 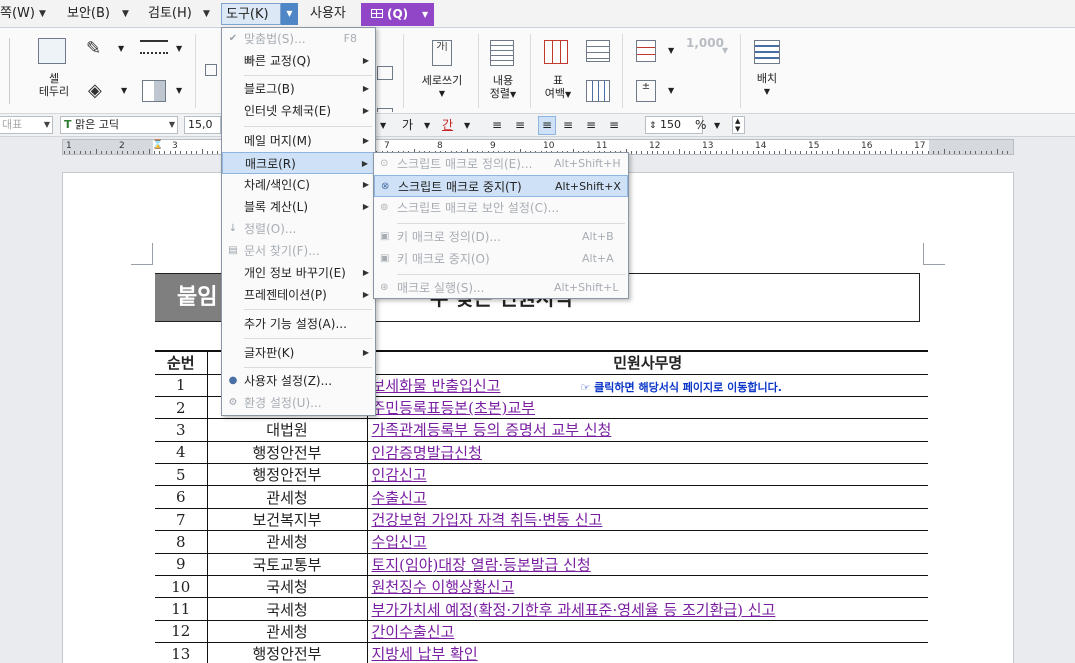 What do you see at coordinates (298, 163) in the screenshot?
I see `menu-item-macro: 매크로(R) ▶` at bounding box center [298, 163].